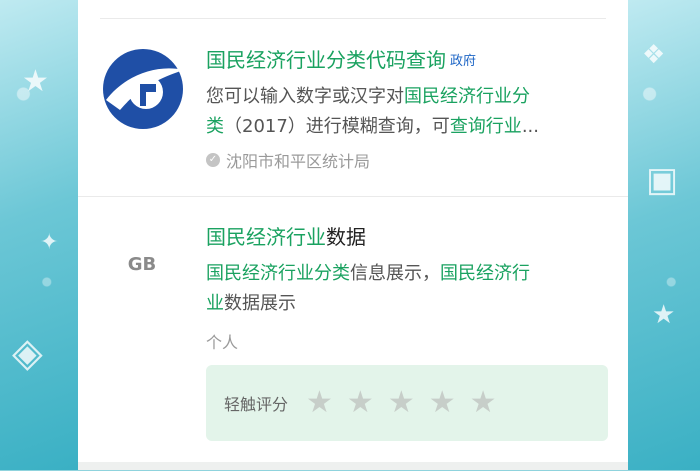 This screenshot has height=471, width=700. I want to click on desc-highlight: 国民经济行业分类, so click(278, 273).